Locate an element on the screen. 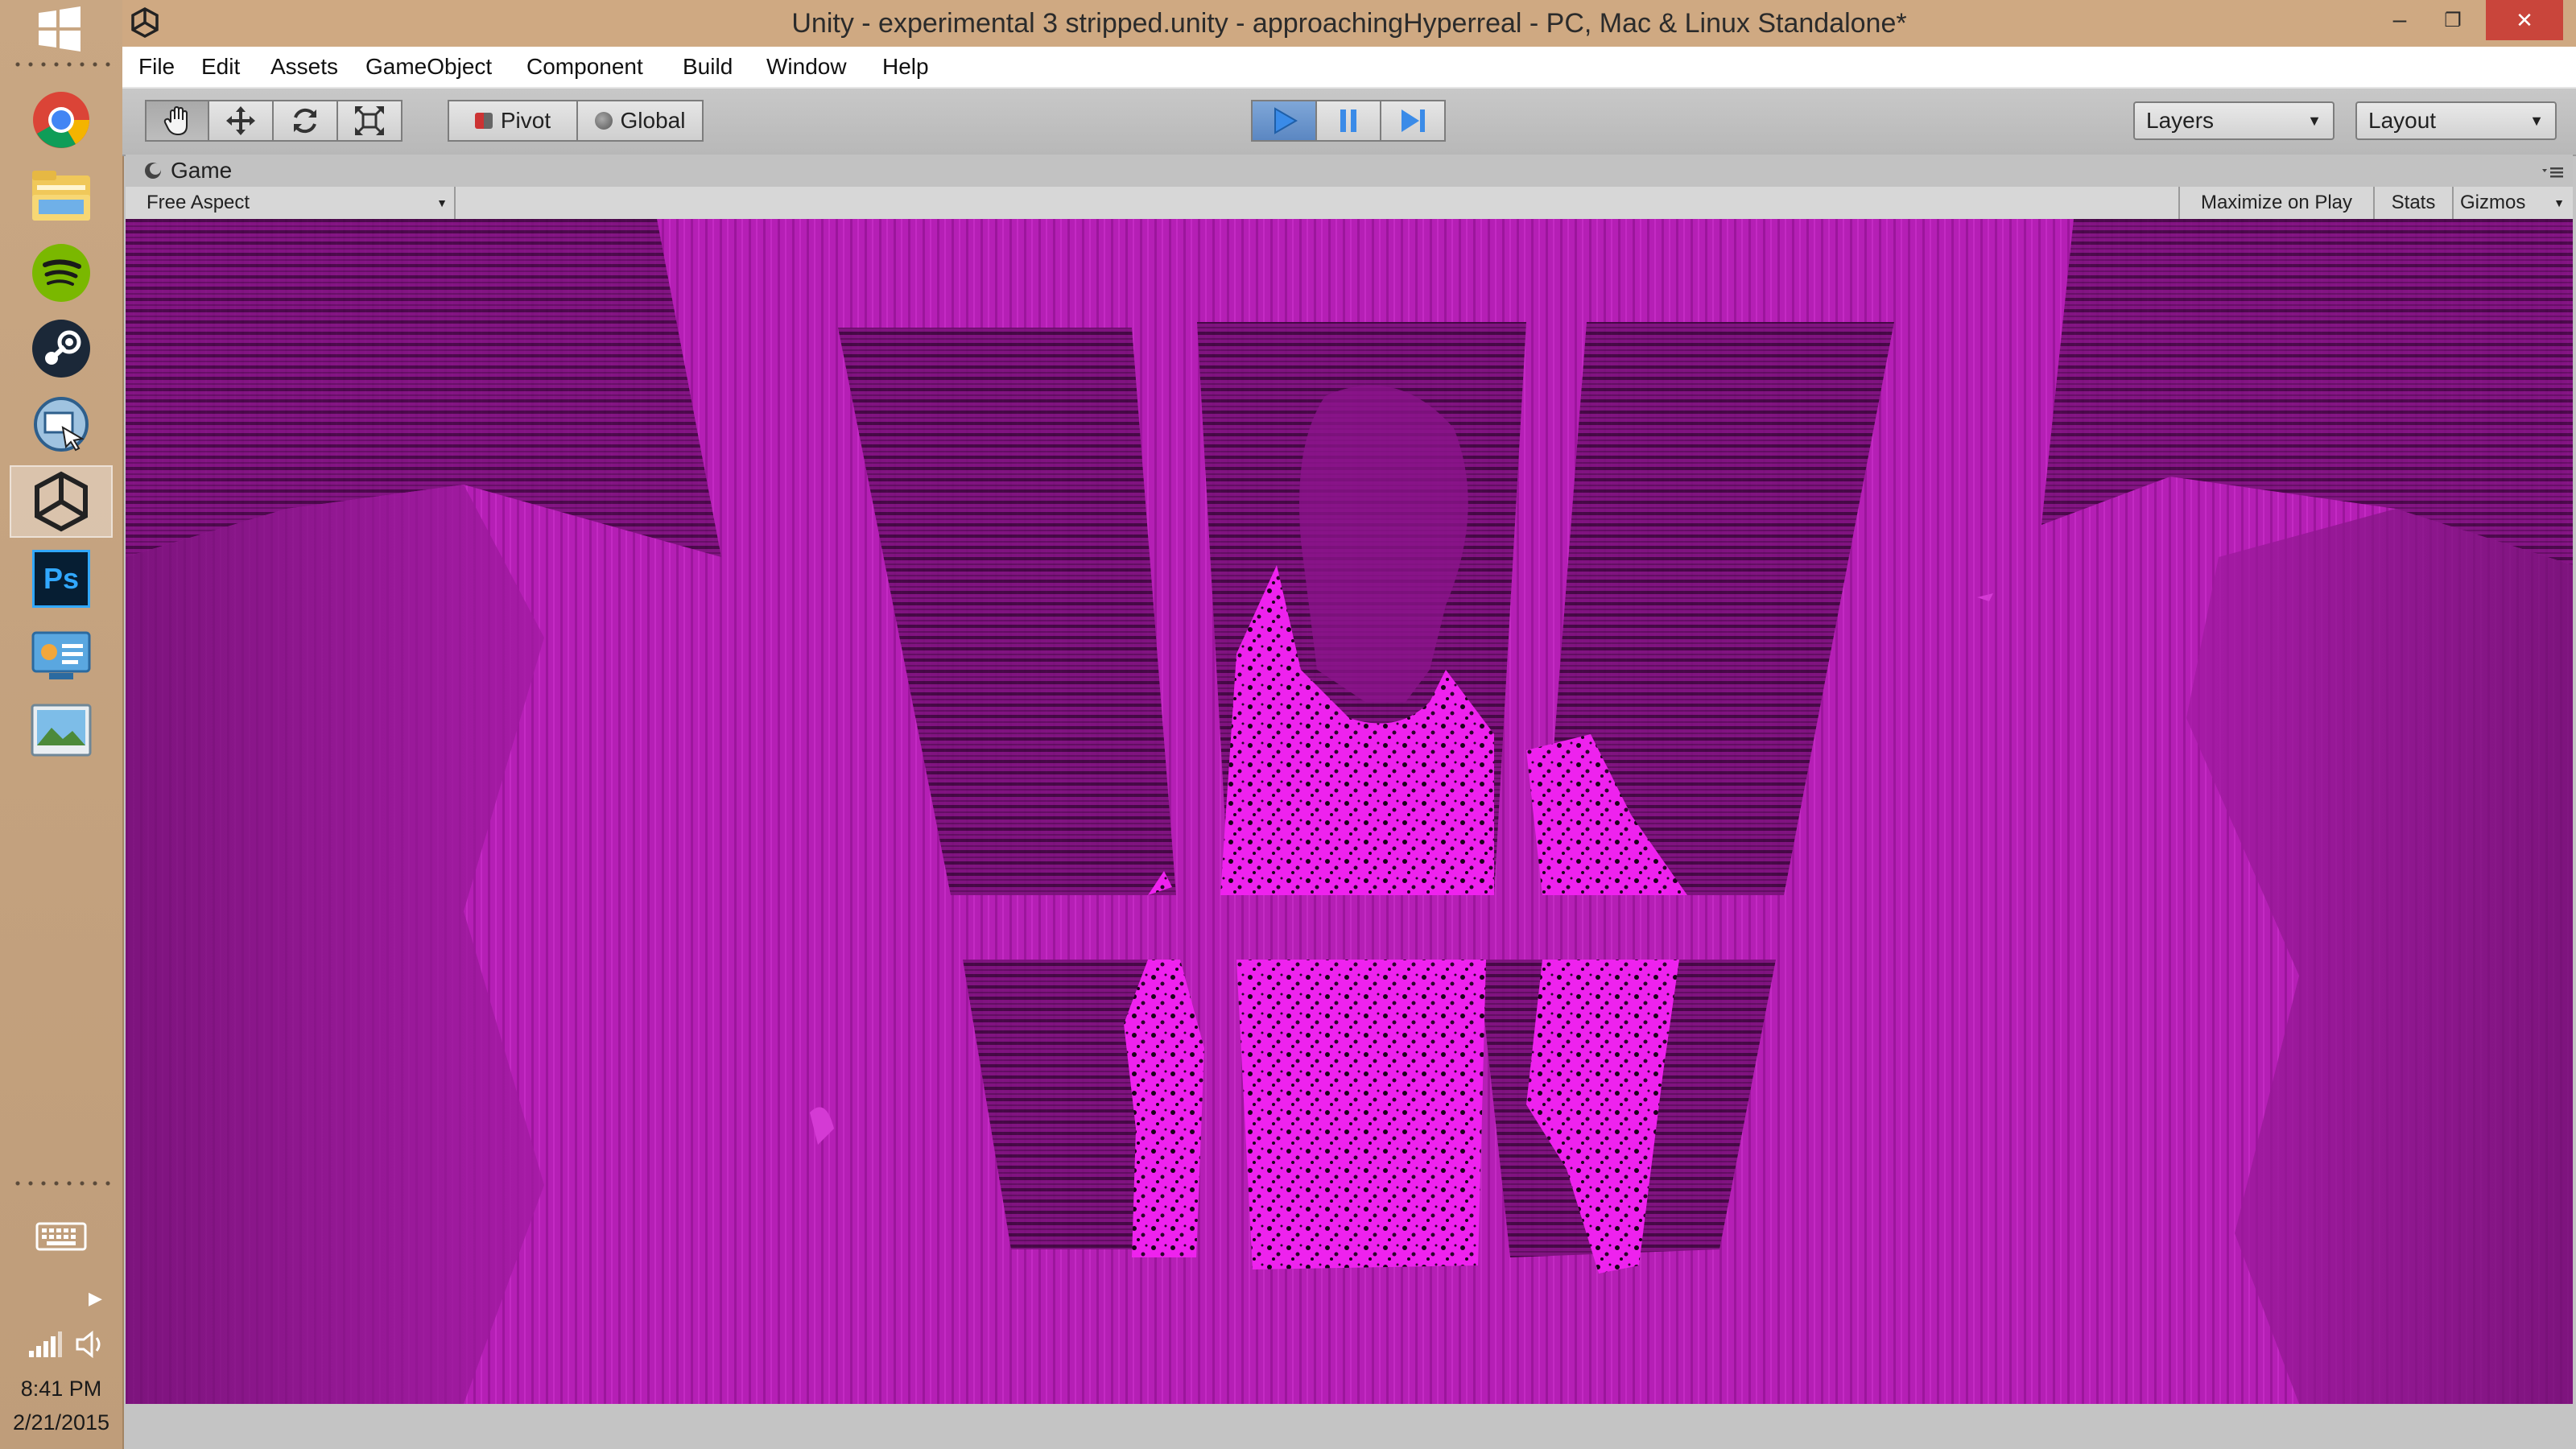  pivot-label: Pivot is located at coordinates (525, 121).